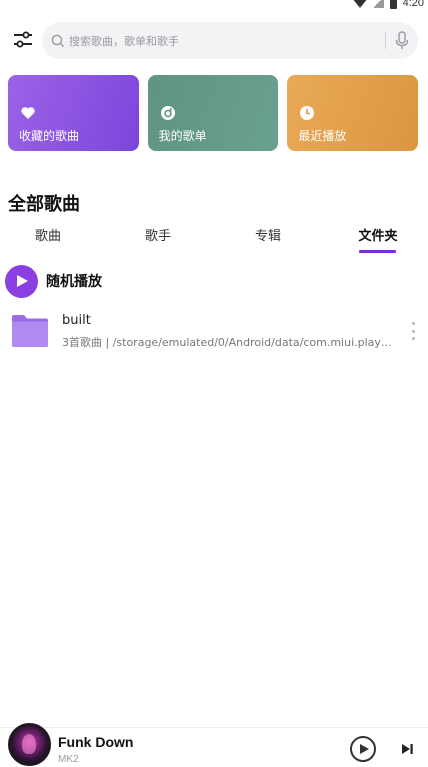 Image resolution: width=428 pixels, height=767 pixels. Describe the element at coordinates (74, 282) in the screenshot. I see `shuffle-play-label: 随机播放` at that location.